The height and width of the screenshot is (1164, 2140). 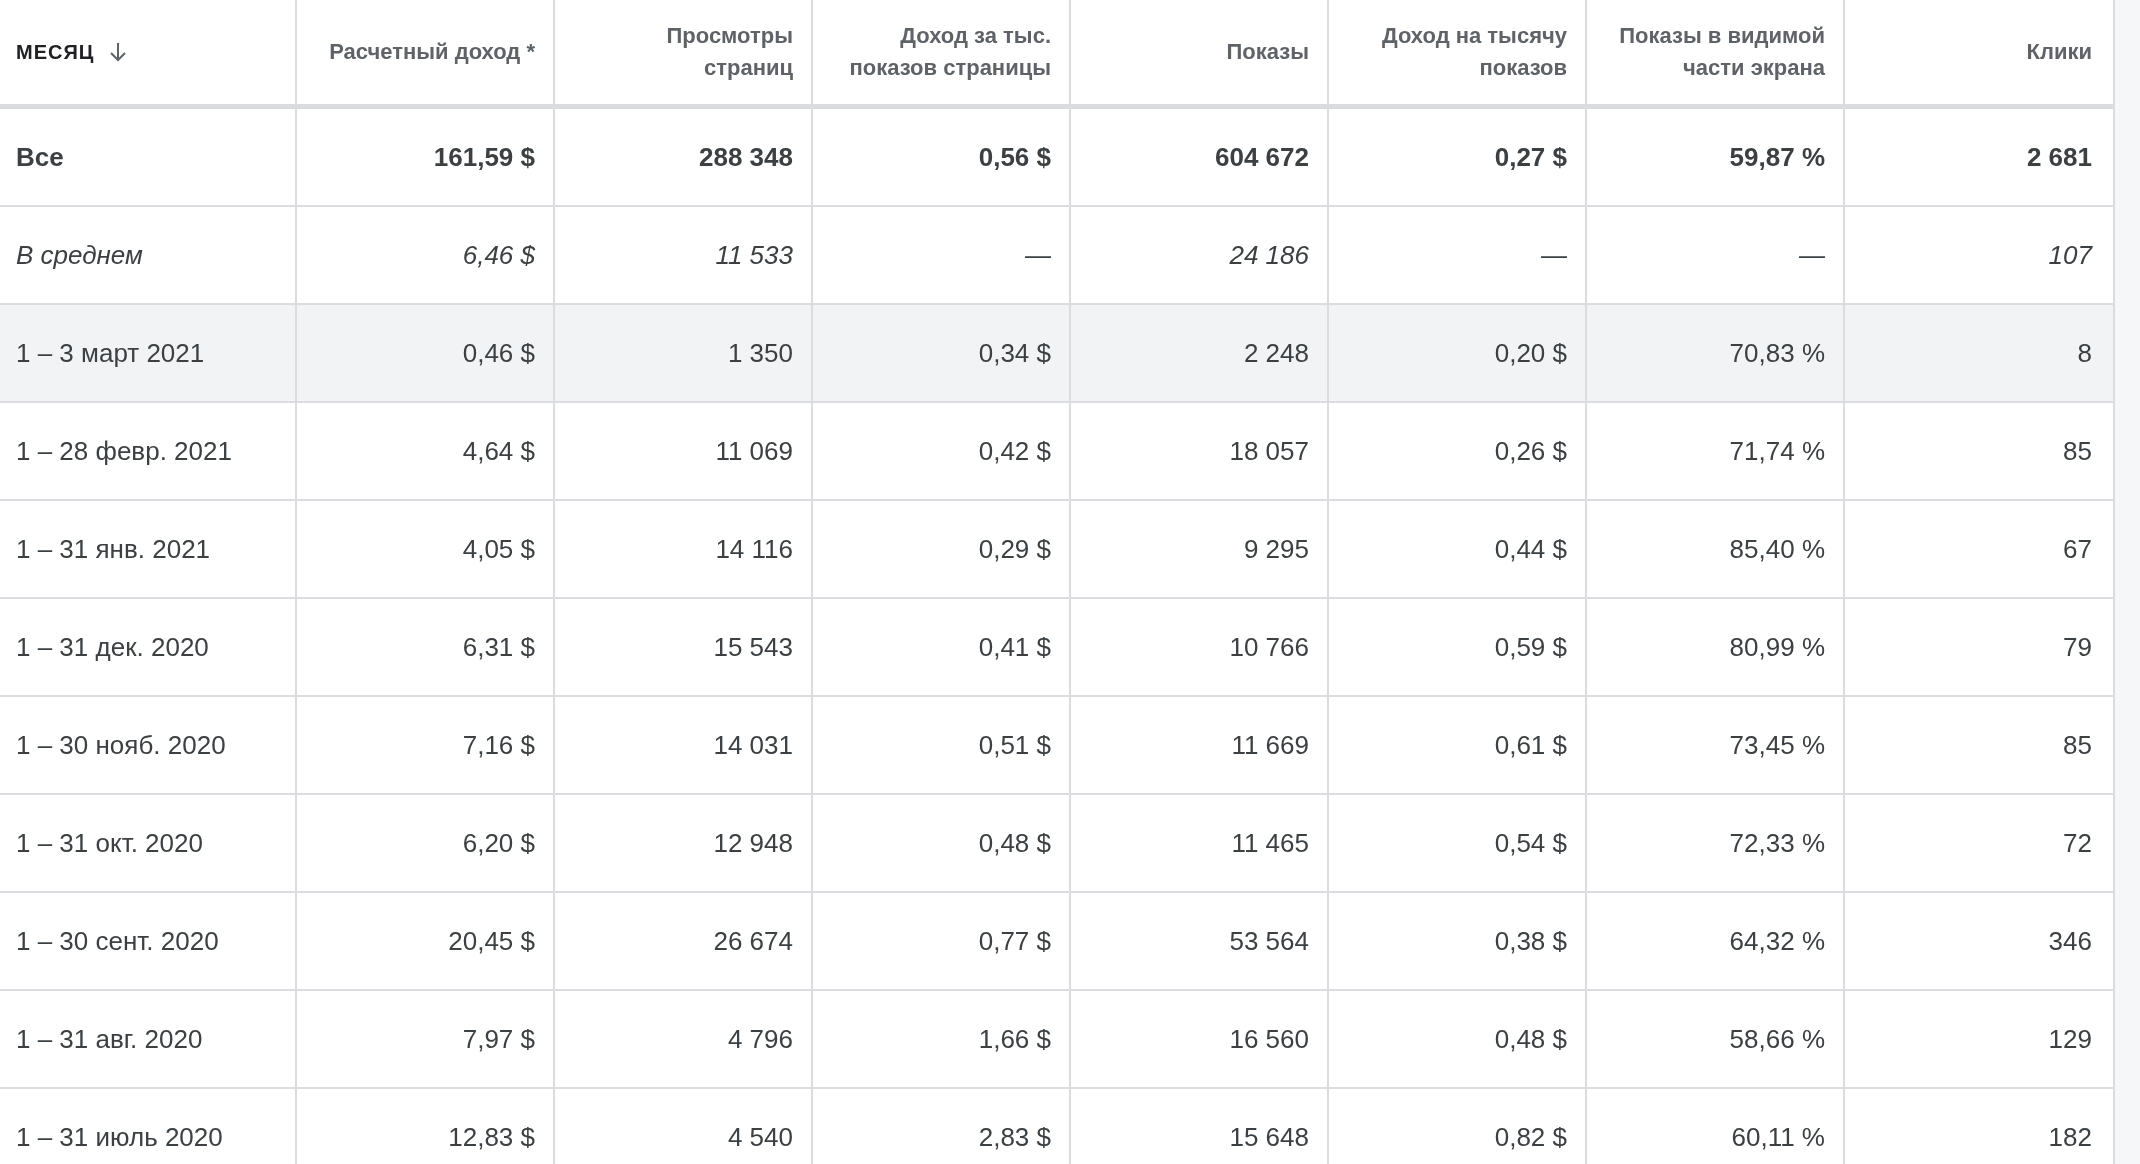 What do you see at coordinates (119, 1137) in the screenshot?
I see `table-cell: 1 – 31 июль 2020` at bounding box center [119, 1137].